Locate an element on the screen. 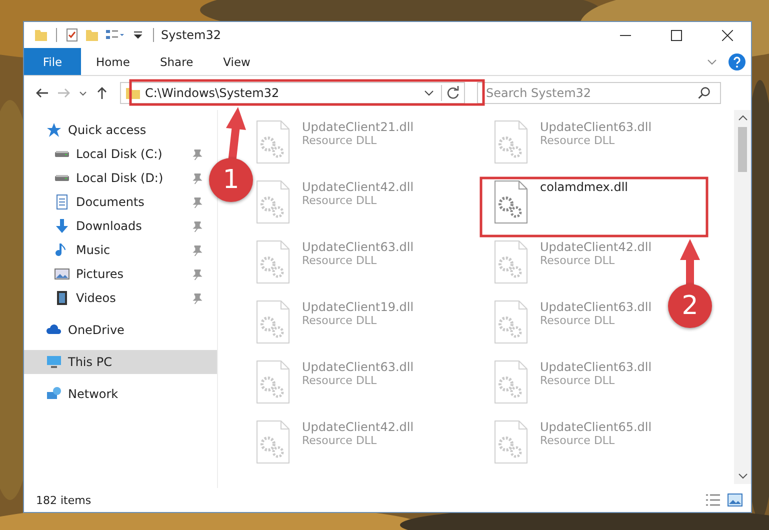 The image size is (769, 530). details-view-icon is located at coordinates (713, 500).